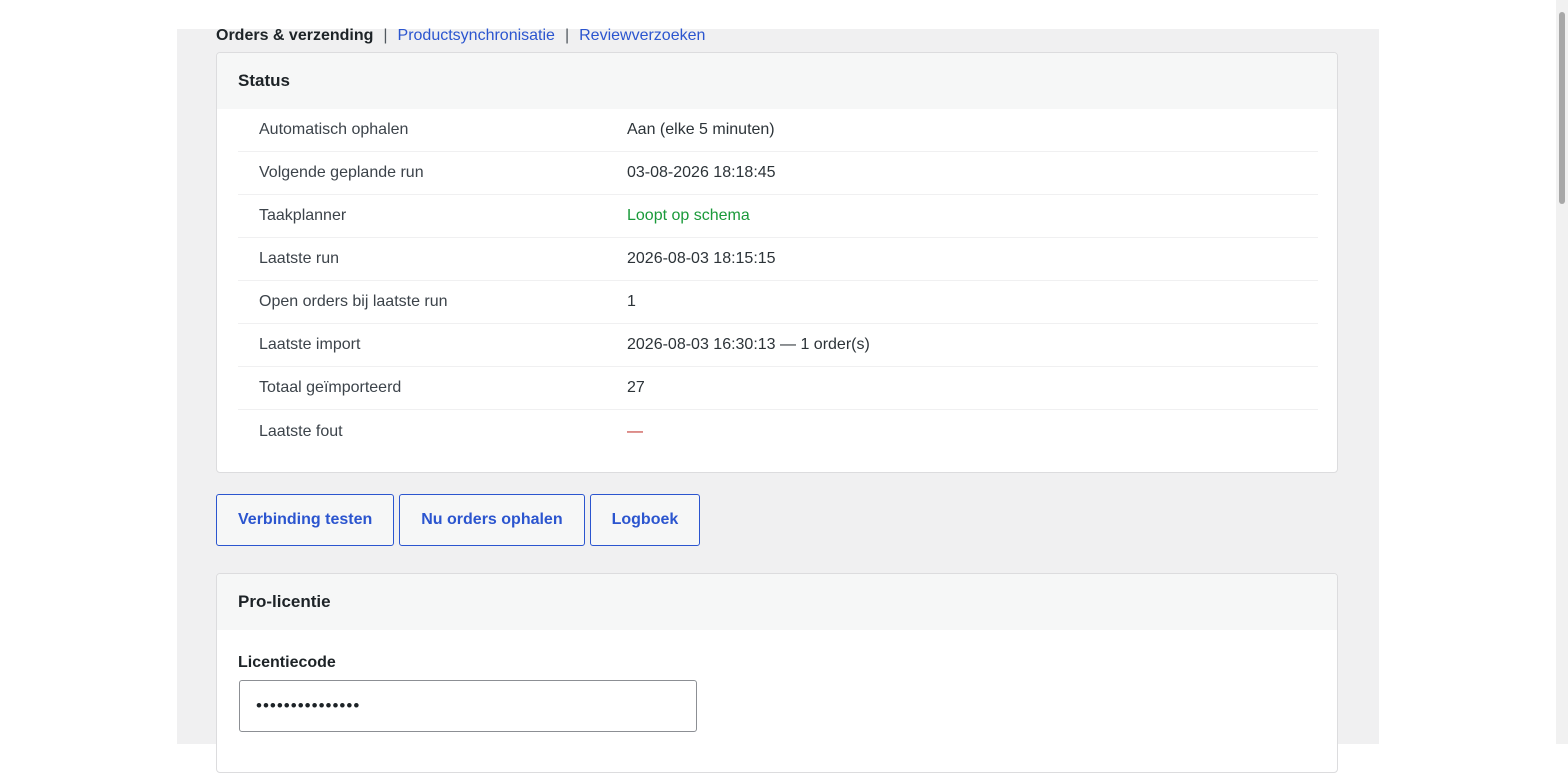 The width and height of the screenshot is (1568, 773). I want to click on status-label: Laatste run, so click(422, 259).